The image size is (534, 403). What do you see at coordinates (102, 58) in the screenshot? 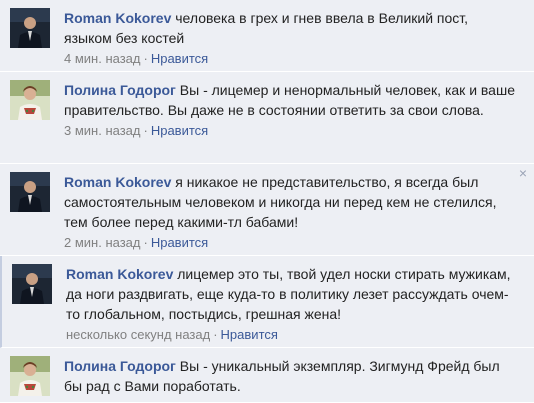
I see `comment-timestamp: 4 мин. назад` at bounding box center [102, 58].